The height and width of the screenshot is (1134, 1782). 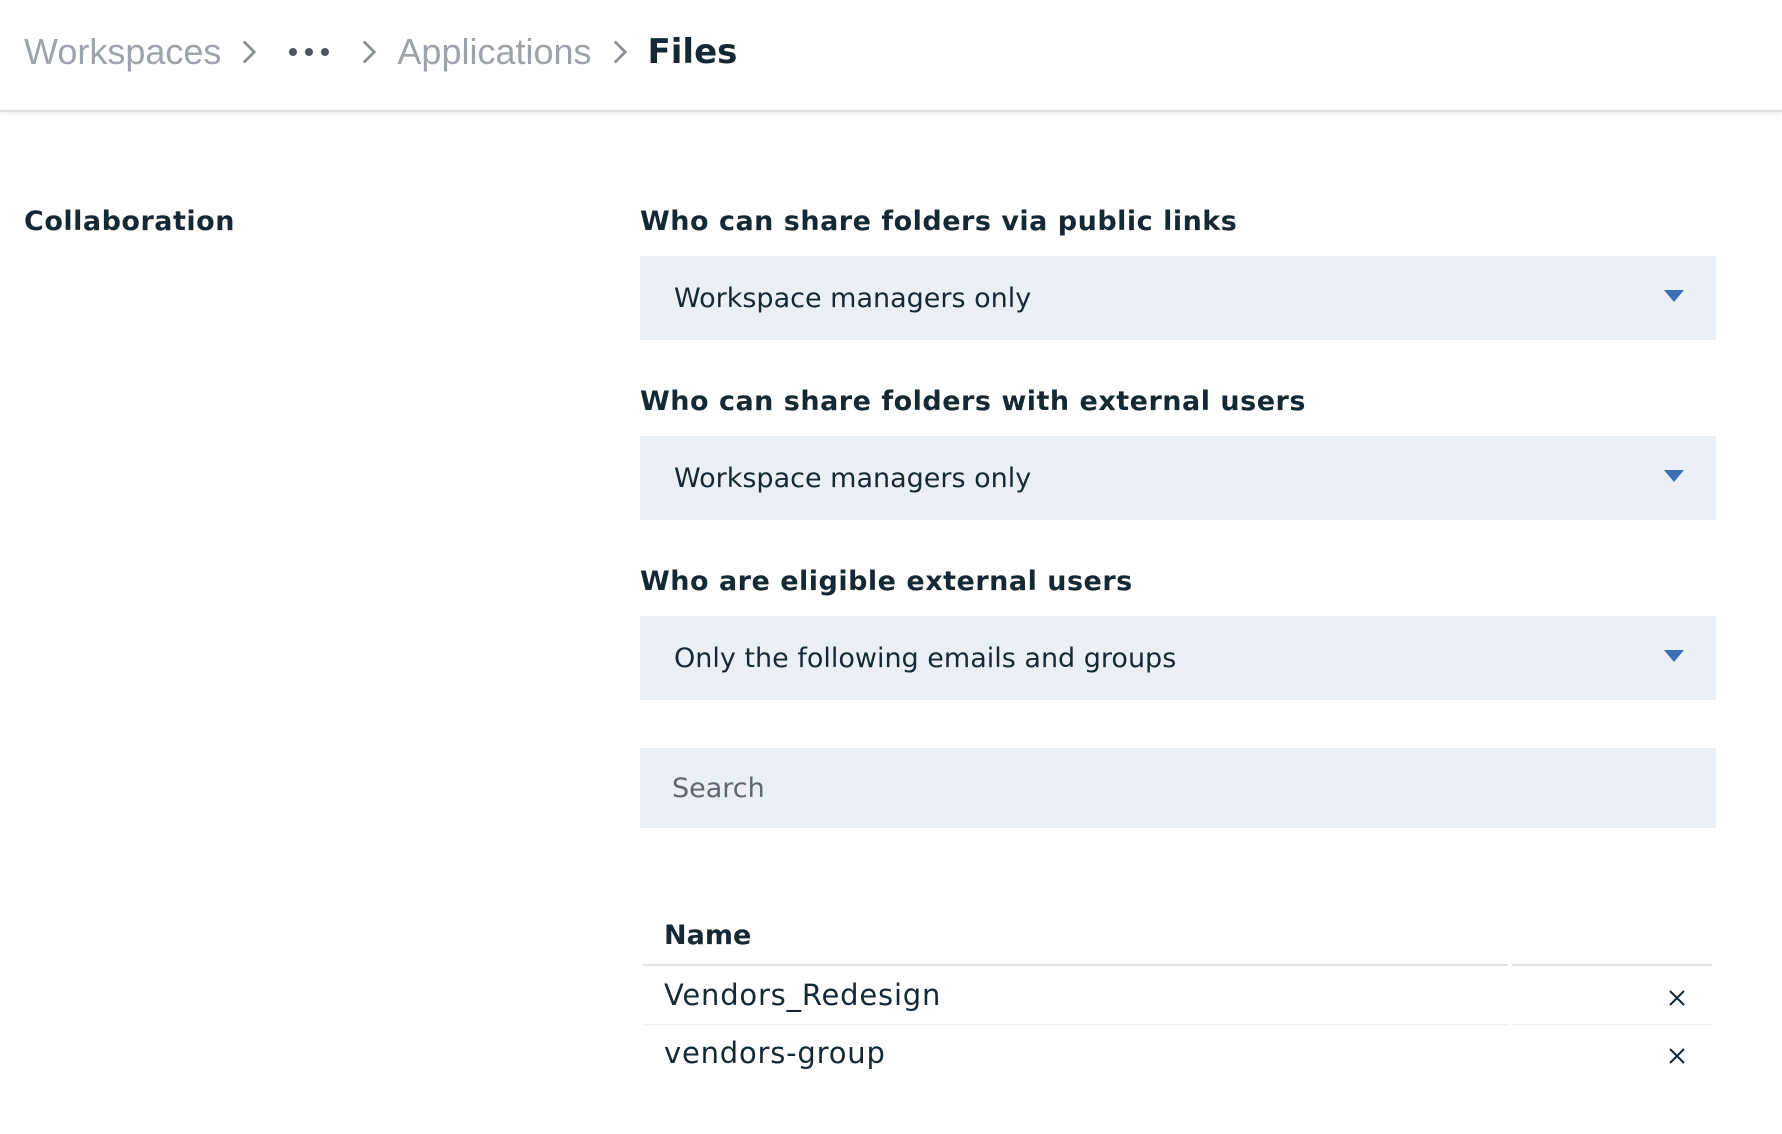 I want to click on search-input, so click(x=1178, y=788).